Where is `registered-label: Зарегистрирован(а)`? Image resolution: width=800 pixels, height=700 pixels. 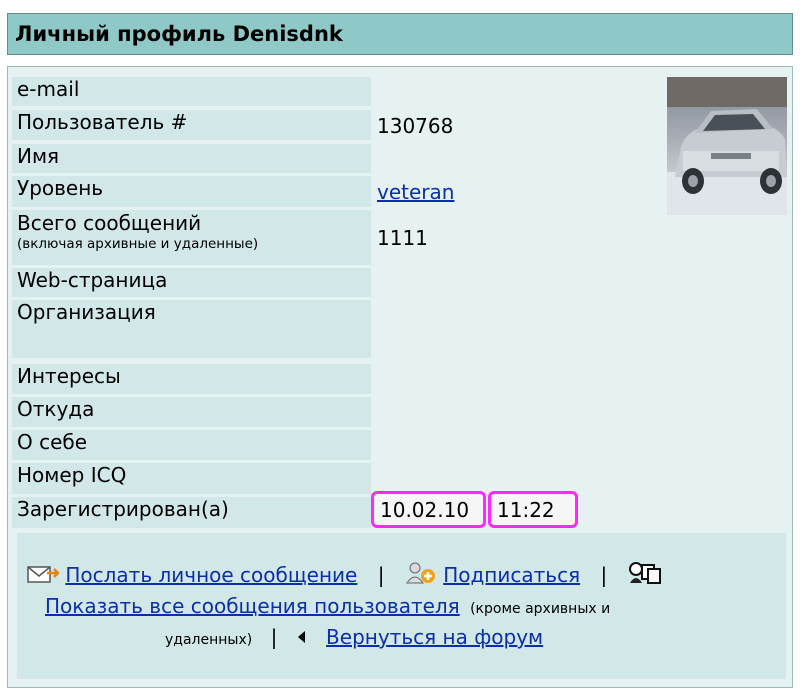 registered-label: Зарегистрирован(а) is located at coordinates (191, 512).